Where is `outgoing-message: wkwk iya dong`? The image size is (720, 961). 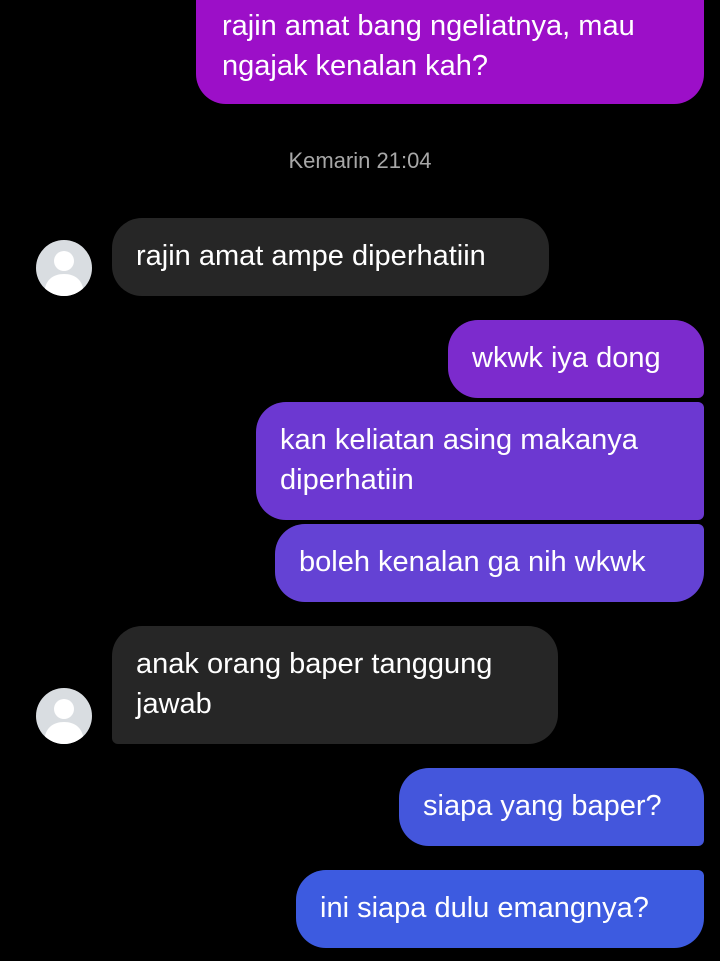 outgoing-message: wkwk iya dong is located at coordinates (576, 359).